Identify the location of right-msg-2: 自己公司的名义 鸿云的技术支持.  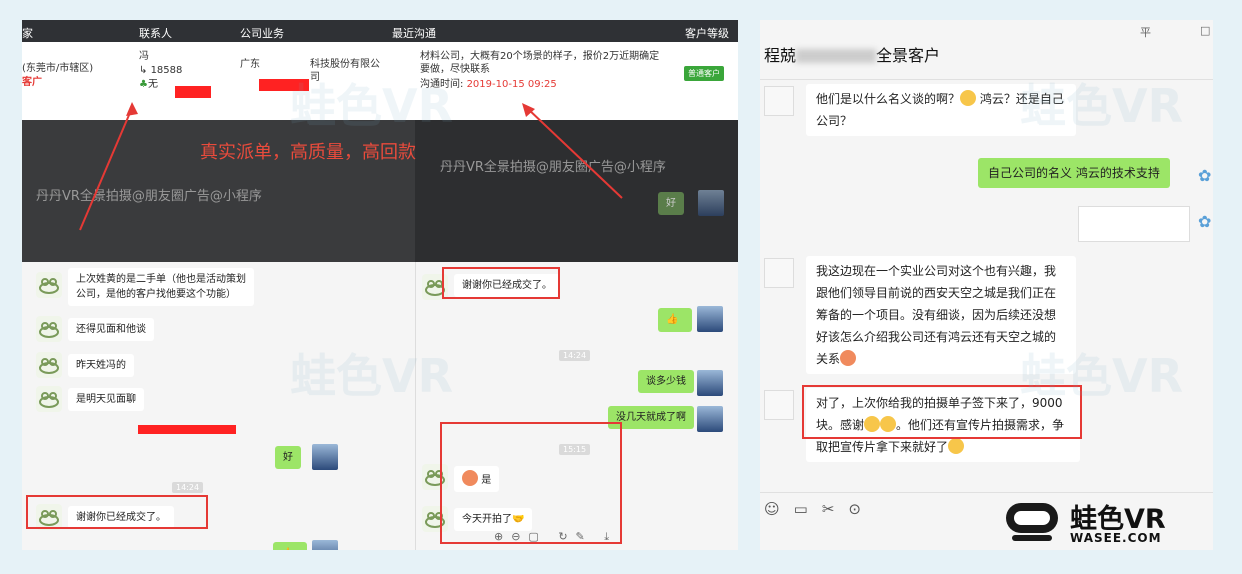
(1074, 173).